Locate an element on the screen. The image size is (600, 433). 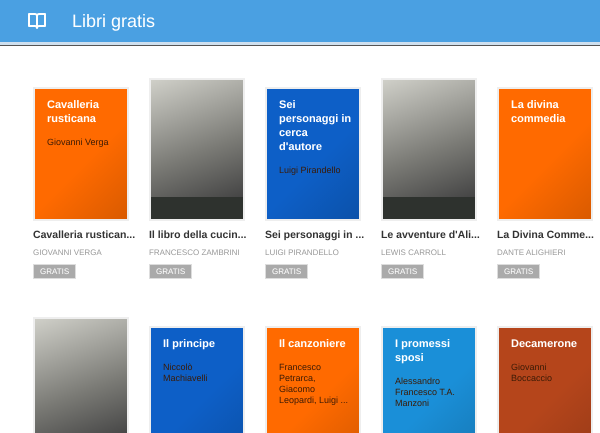
cover-title: La divina commedia is located at coordinates (538, 112).